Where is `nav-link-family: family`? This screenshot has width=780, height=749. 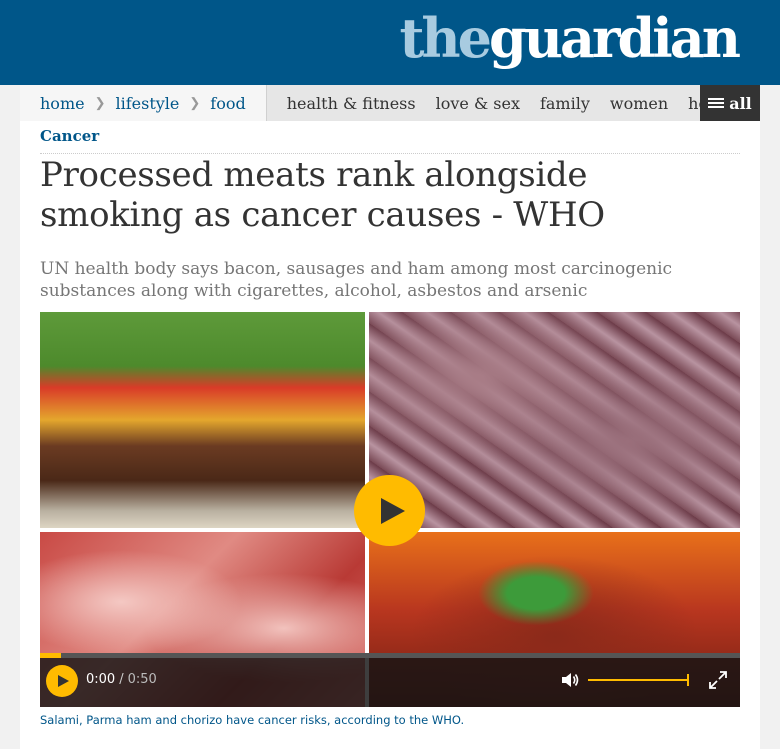
nav-link-family: family is located at coordinates (565, 103).